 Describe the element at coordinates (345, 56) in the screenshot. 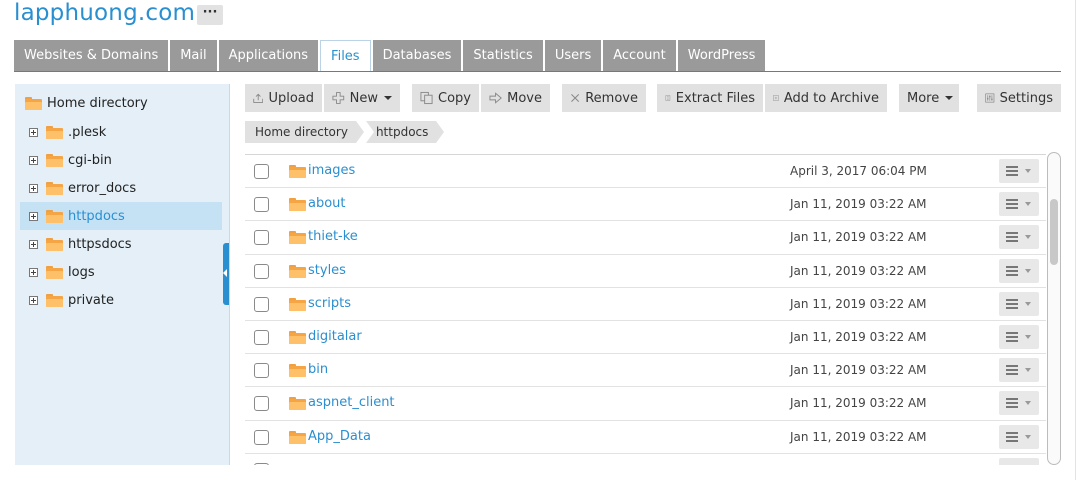

I see `tab-files: Files` at that location.